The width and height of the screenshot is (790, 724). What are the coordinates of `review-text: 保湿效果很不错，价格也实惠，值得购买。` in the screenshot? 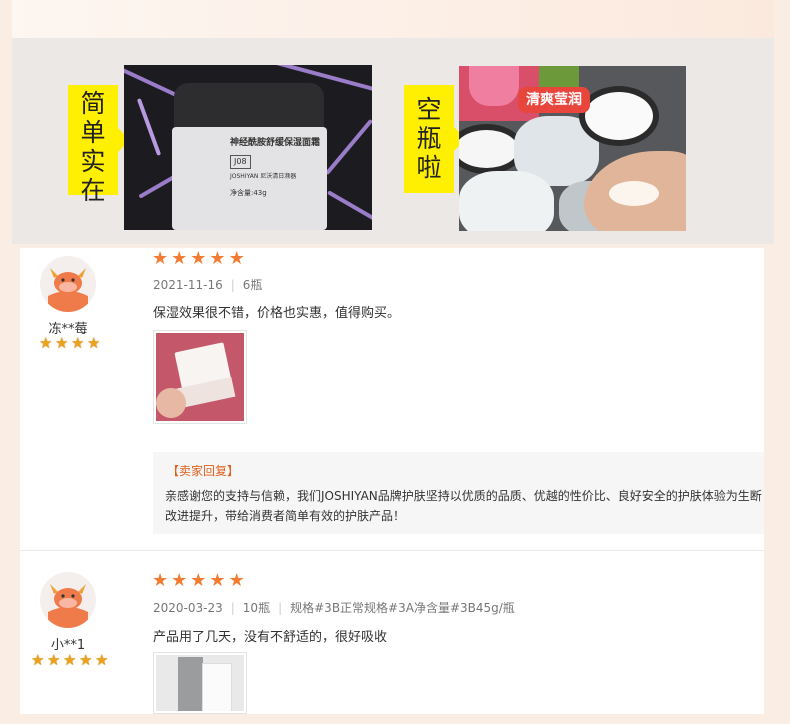 It's located at (277, 313).